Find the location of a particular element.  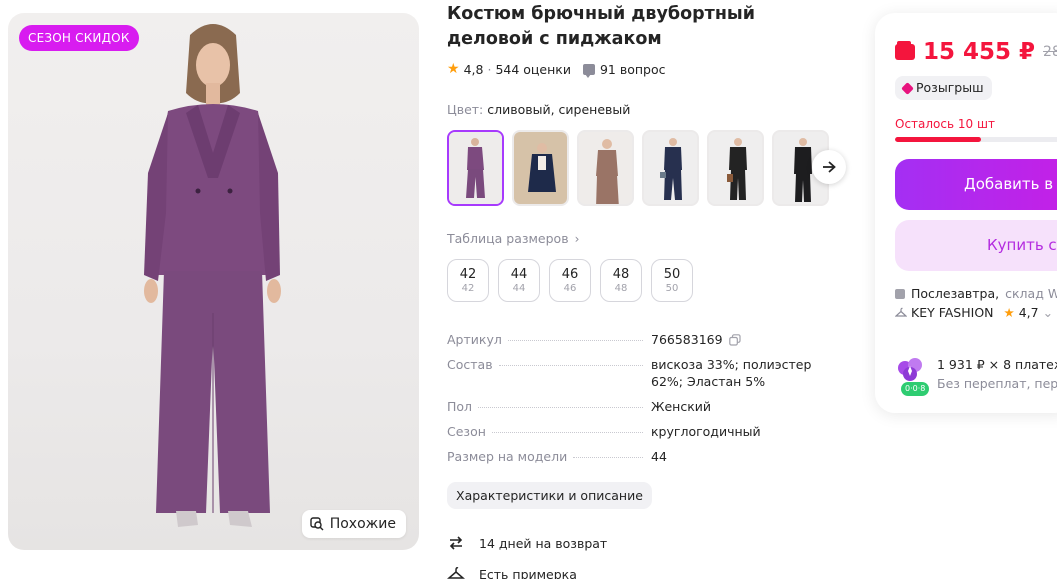

spec-key: Артикул is located at coordinates (474, 339).